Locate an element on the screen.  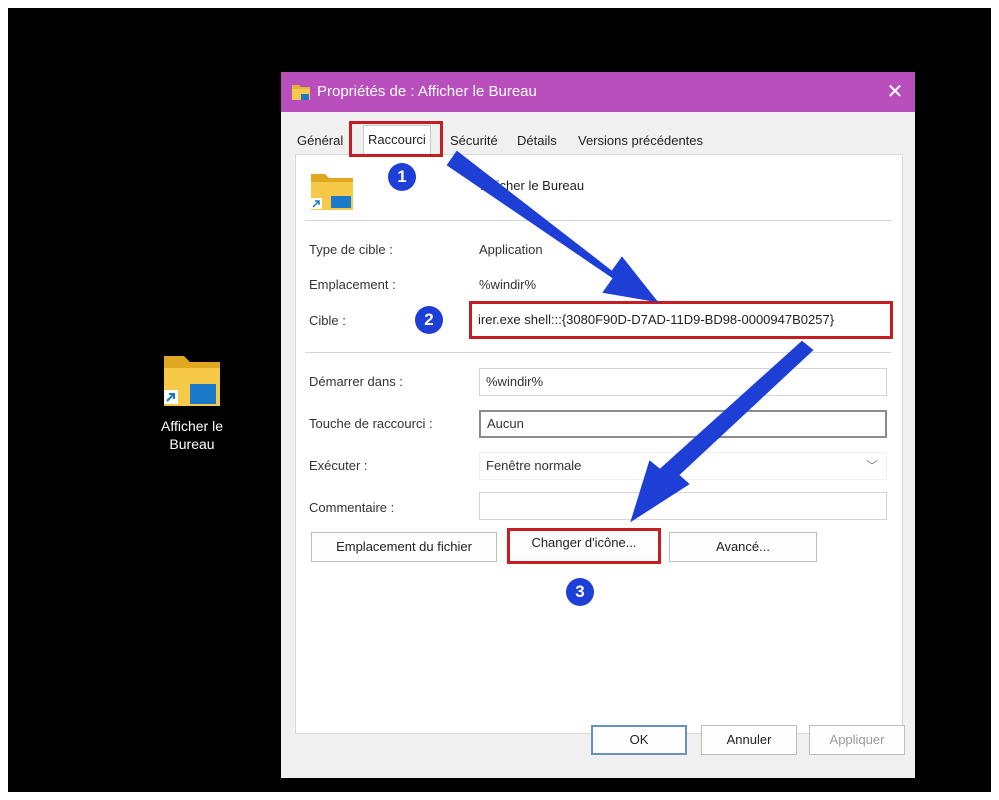
run-select-value: Fenêtre normale is located at coordinates (534, 465).